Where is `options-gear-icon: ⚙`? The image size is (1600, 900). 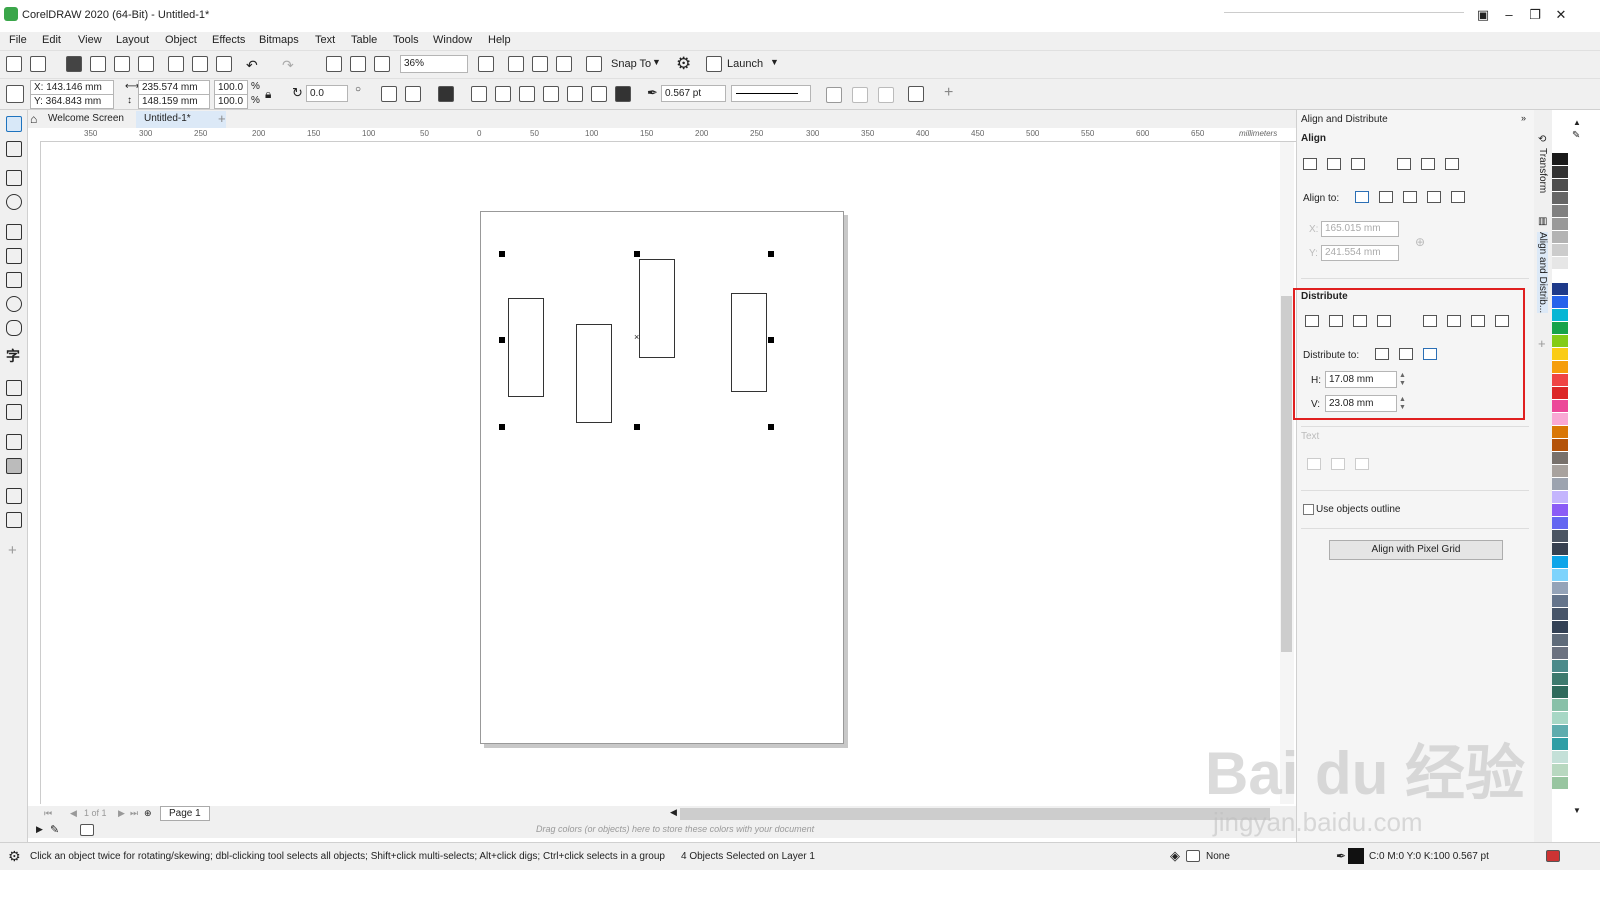
options-gear-icon: ⚙ is located at coordinates (683, 64).